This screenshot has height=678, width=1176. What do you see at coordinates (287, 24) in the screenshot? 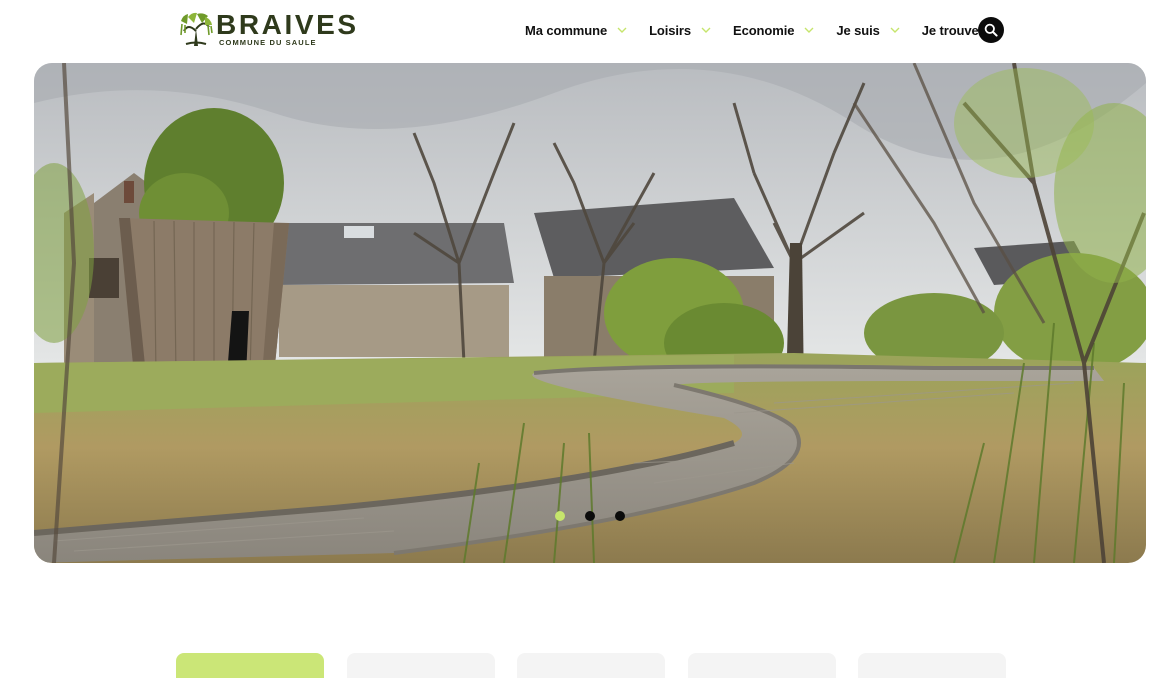
I see `logo-name: BRAIVES` at bounding box center [287, 24].